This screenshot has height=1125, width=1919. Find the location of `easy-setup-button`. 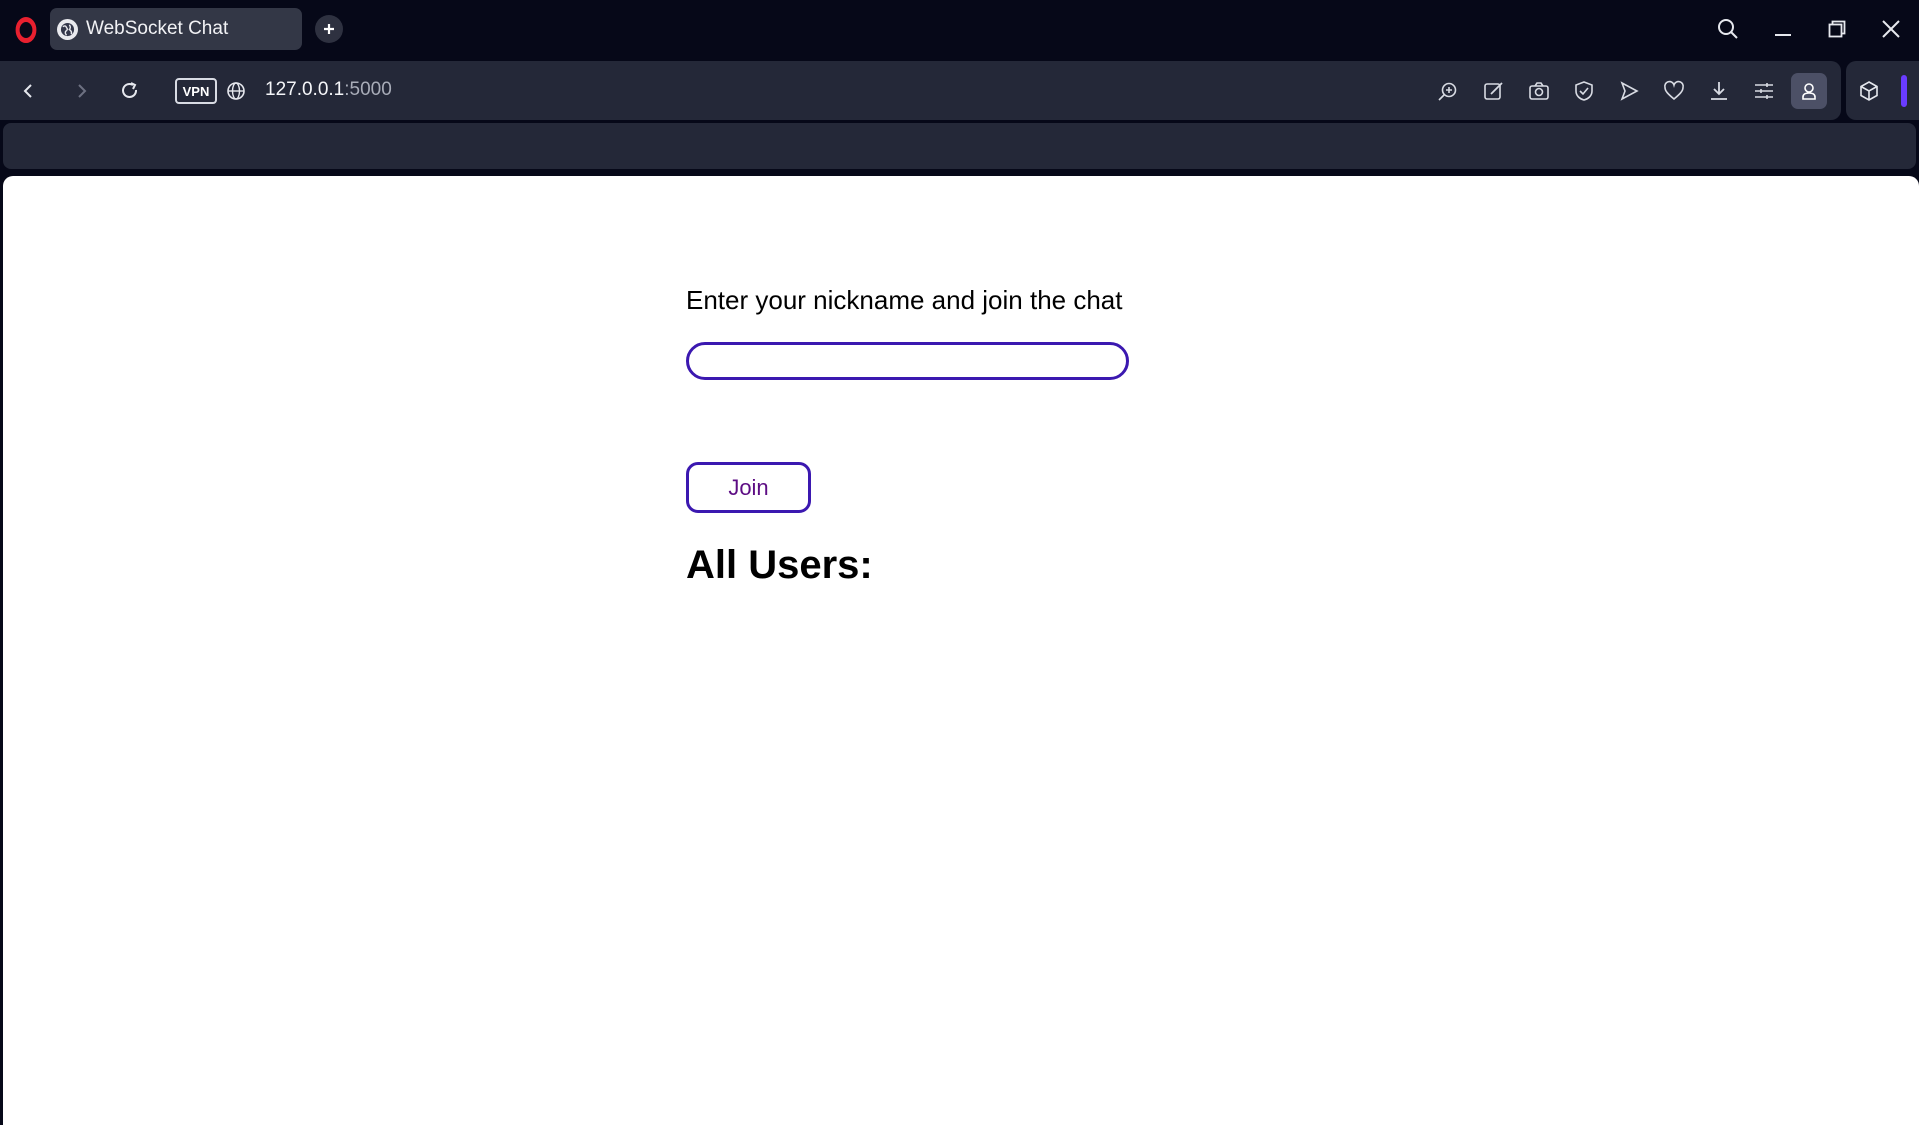

easy-setup-button is located at coordinates (1764, 91).